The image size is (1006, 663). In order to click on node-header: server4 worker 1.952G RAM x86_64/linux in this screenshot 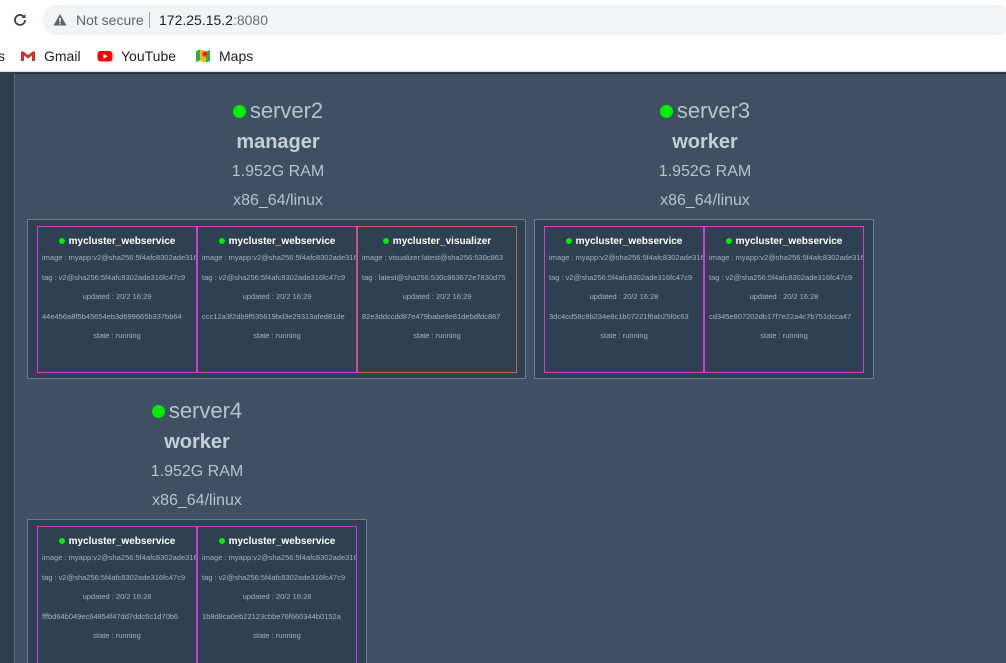, I will do `click(197, 456)`.